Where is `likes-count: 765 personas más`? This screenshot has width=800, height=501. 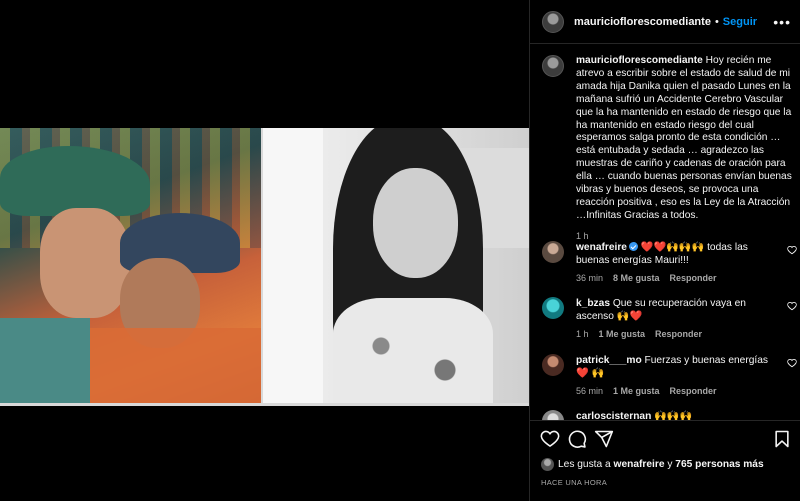
likes-count: 765 personas más is located at coordinates (719, 464).